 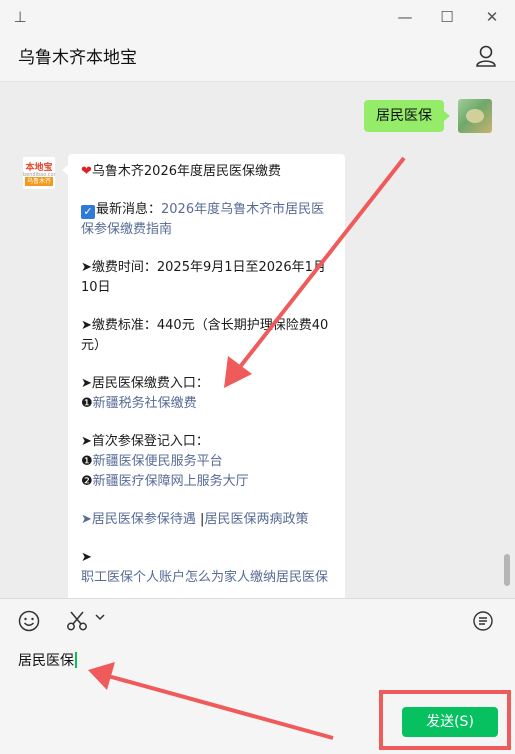 I want to click on entry-bullet: ❶, so click(x=87, y=403).